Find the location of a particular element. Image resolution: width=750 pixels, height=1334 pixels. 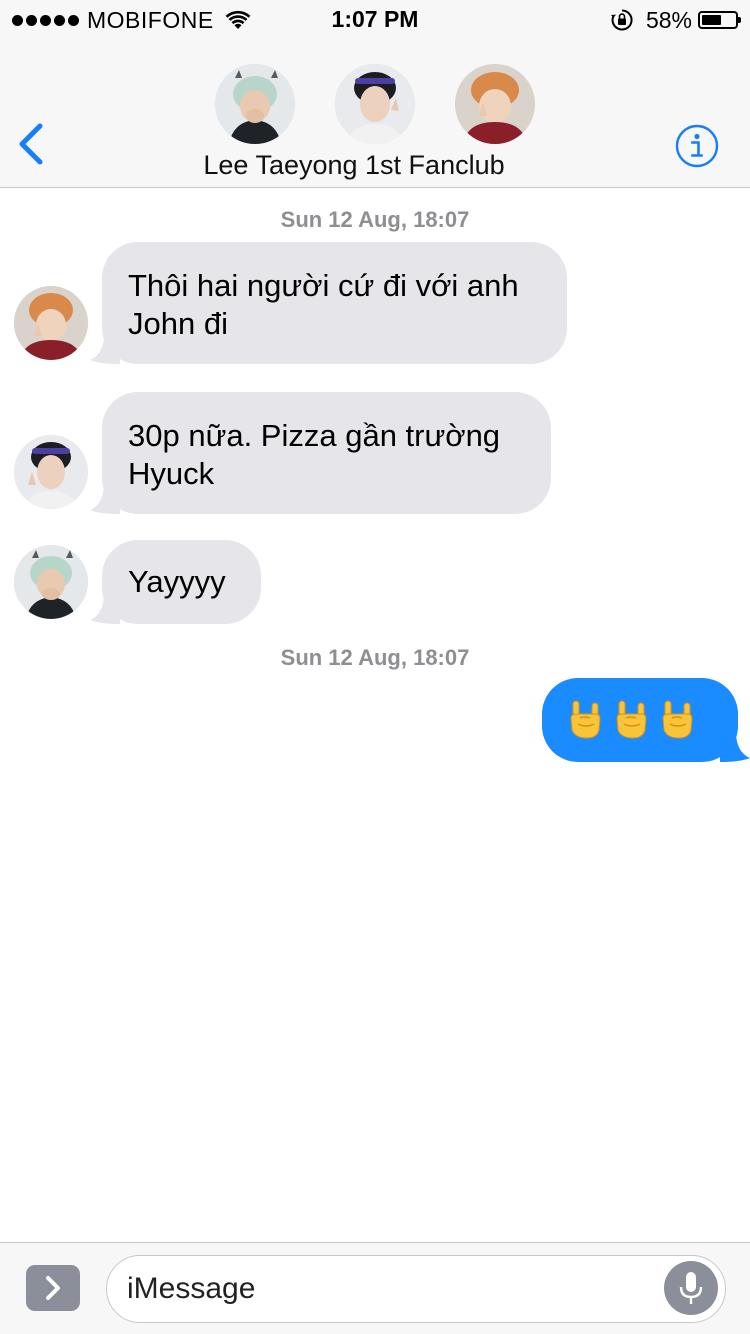

status-right: 58% is located at coordinates (675, 20).